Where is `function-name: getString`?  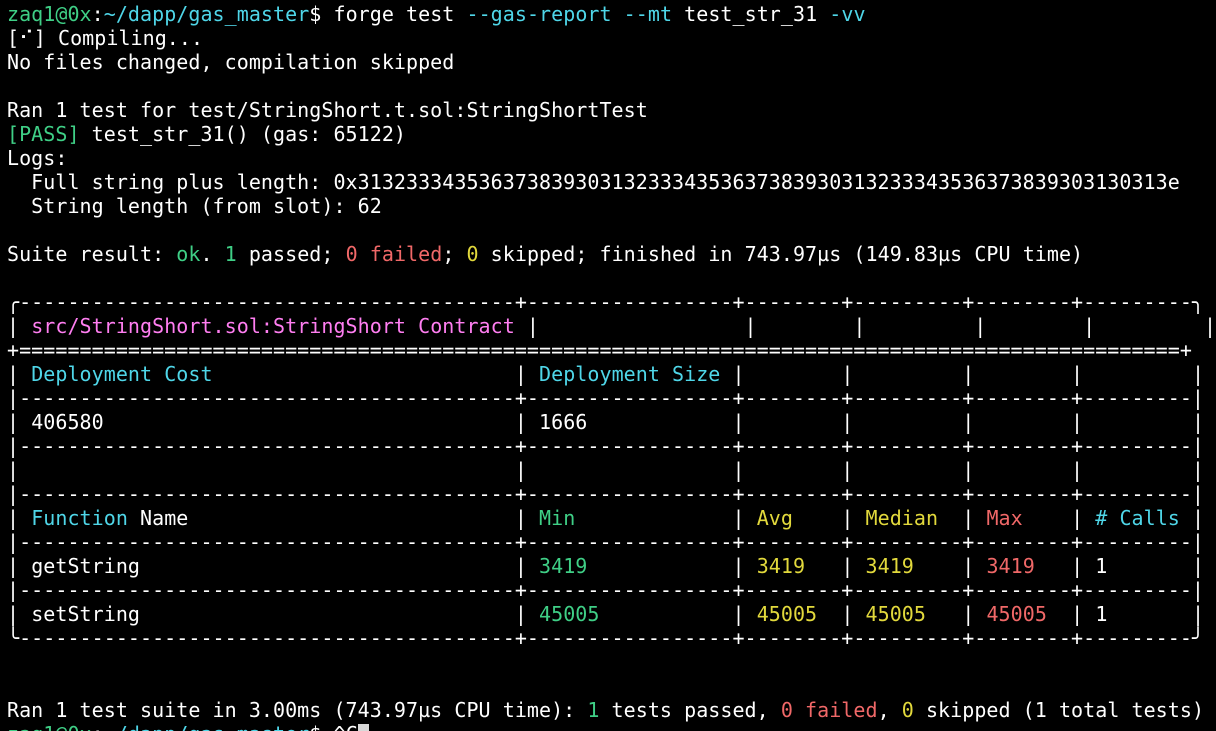
function-name: getString is located at coordinates (86, 566).